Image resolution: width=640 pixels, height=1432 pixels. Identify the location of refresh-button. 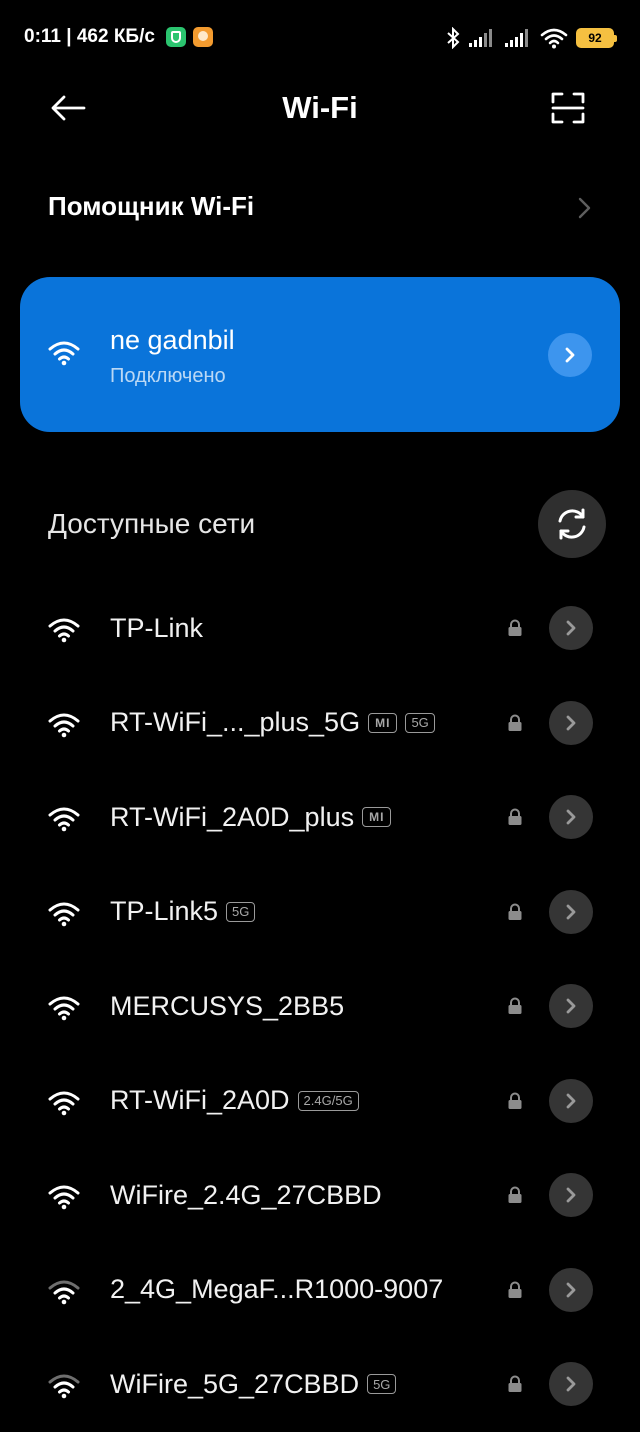
(572, 524).